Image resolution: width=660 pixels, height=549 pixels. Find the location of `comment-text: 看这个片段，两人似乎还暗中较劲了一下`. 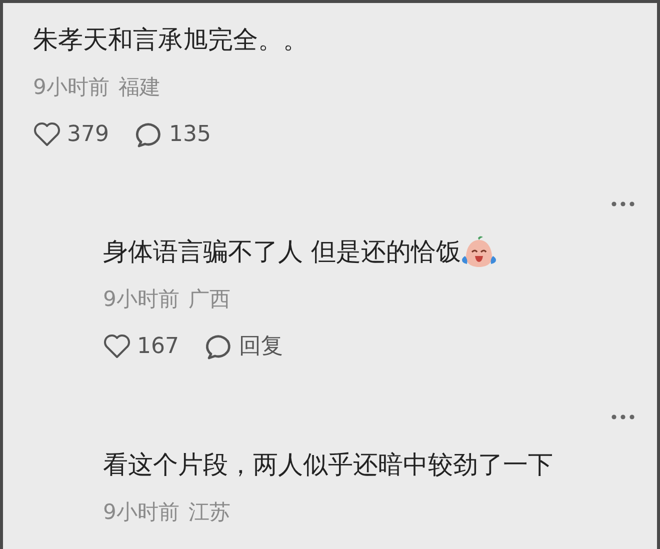

comment-text: 看这个片段，两人似乎还暗中较劲了一下 is located at coordinates (328, 465).